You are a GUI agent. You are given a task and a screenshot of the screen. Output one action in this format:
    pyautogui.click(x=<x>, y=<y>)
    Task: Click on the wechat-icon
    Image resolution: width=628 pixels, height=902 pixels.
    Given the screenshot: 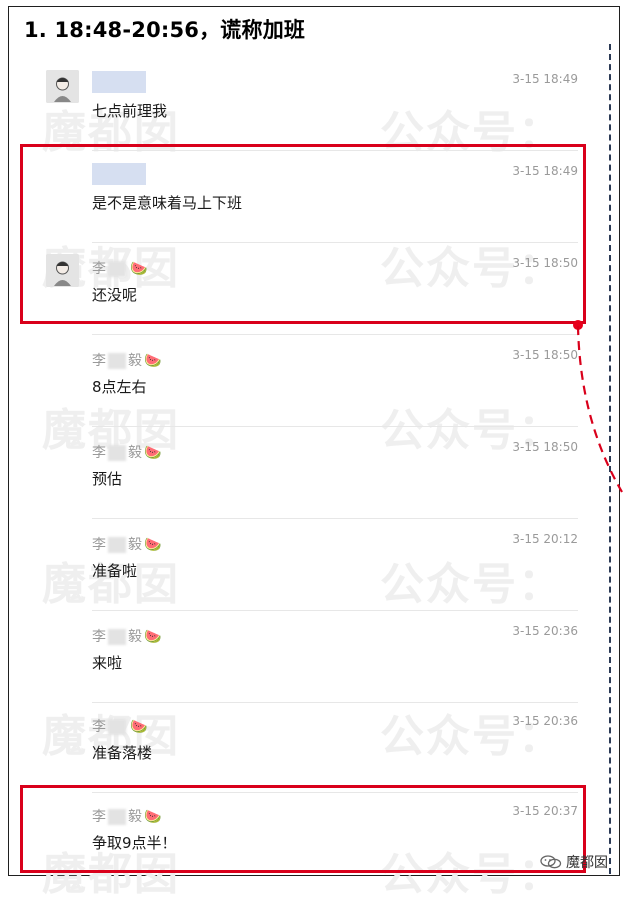 What is the action you would take?
    pyautogui.click(x=551, y=862)
    